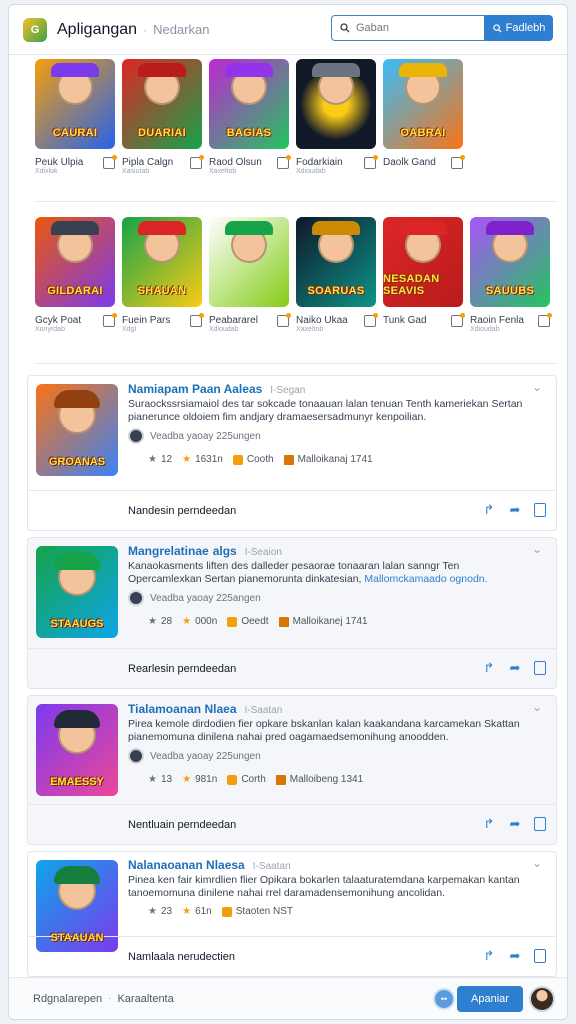  I want to click on app-tile: OABRAI Daolk Gand, so click(424, 119).